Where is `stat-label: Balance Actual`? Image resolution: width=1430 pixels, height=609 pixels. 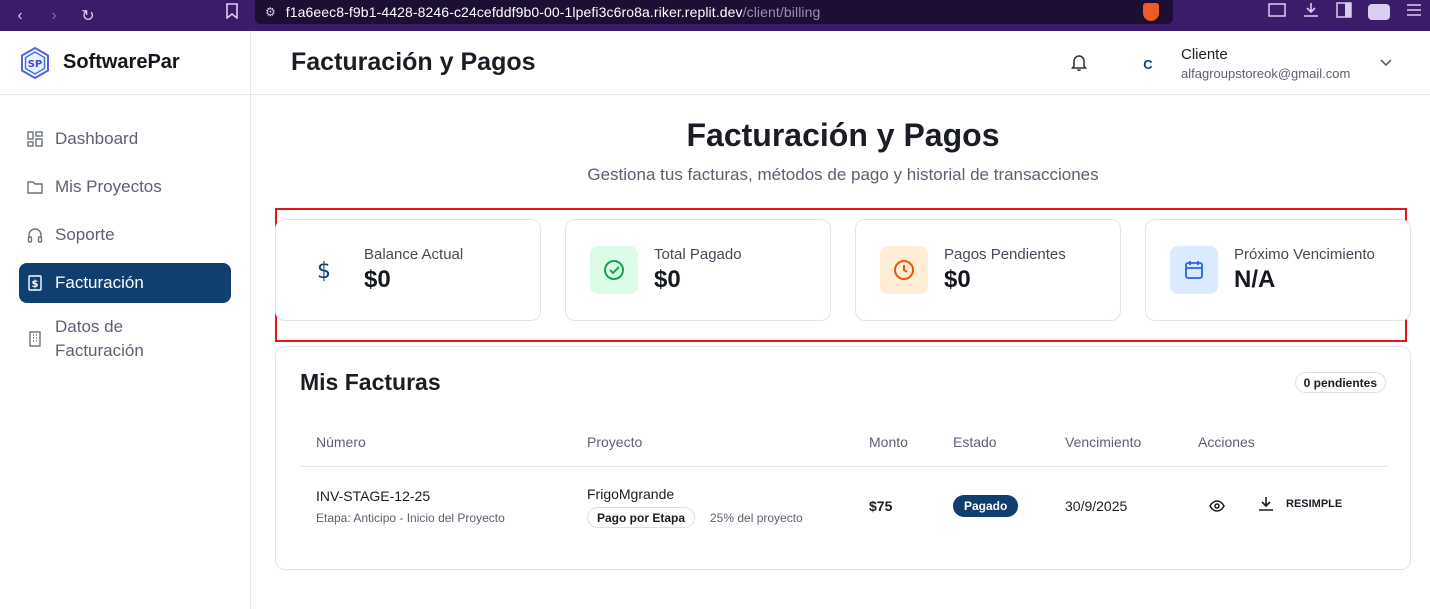
stat-label: Balance Actual is located at coordinates (414, 254).